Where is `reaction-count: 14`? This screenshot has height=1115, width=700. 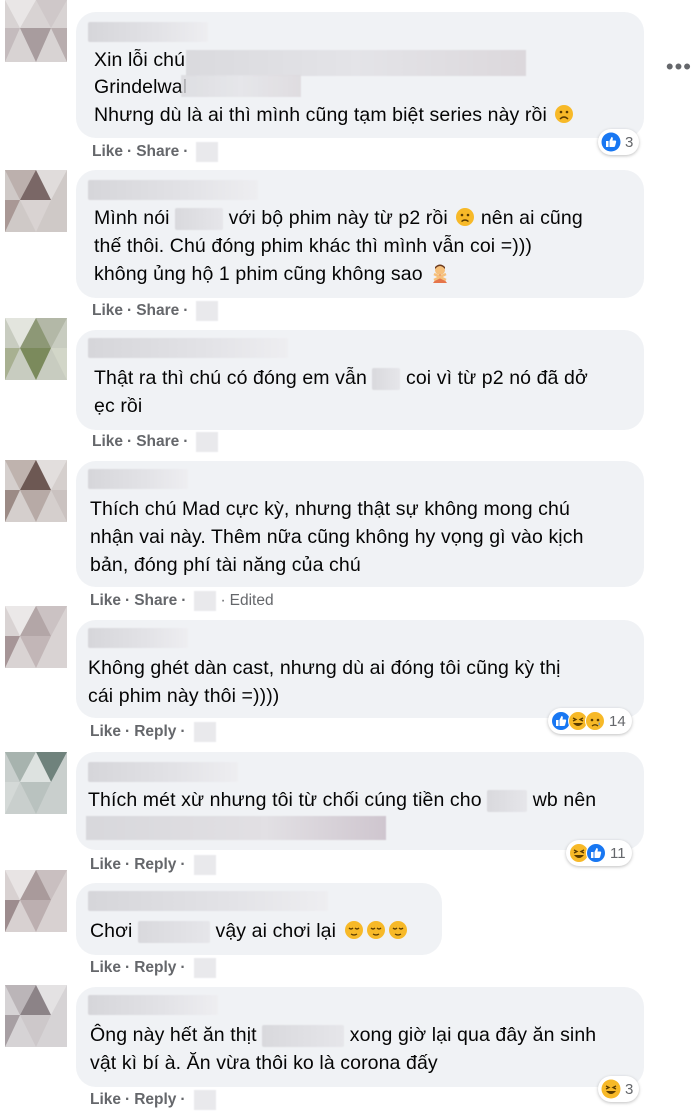
reaction-count: 14 is located at coordinates (617, 721).